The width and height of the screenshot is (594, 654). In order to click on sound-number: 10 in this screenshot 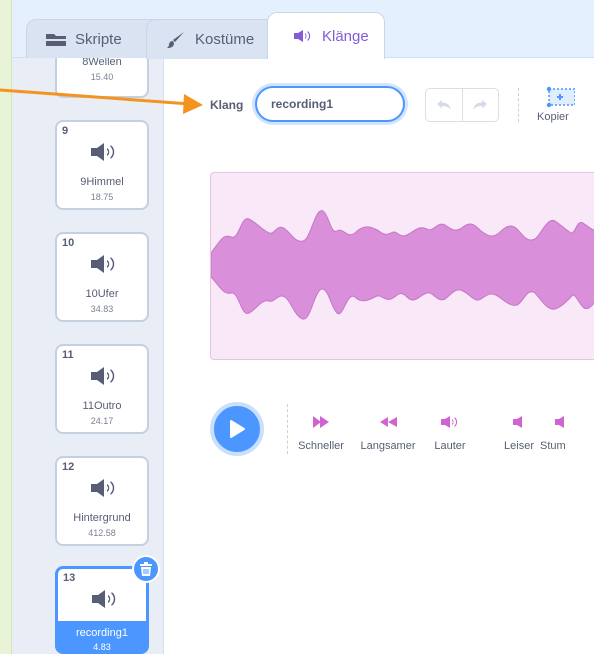, I will do `click(68, 243)`.